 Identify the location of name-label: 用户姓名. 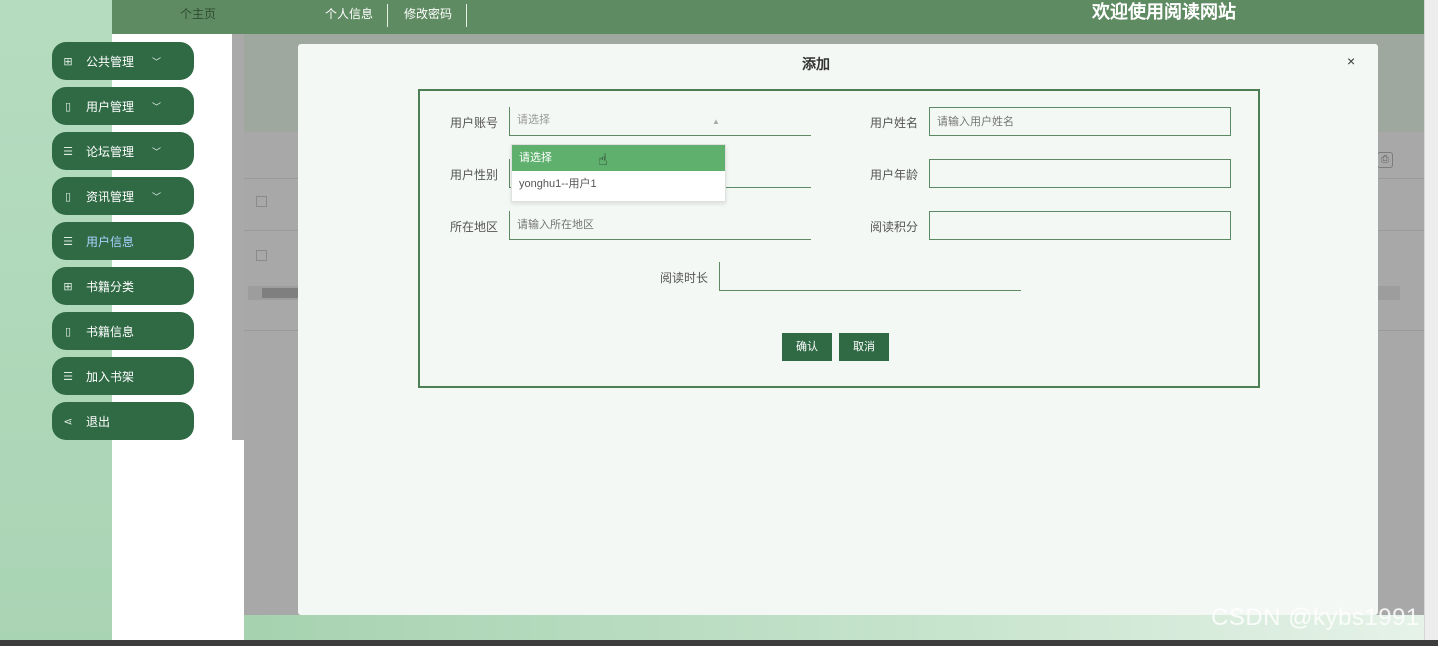
(893, 123).